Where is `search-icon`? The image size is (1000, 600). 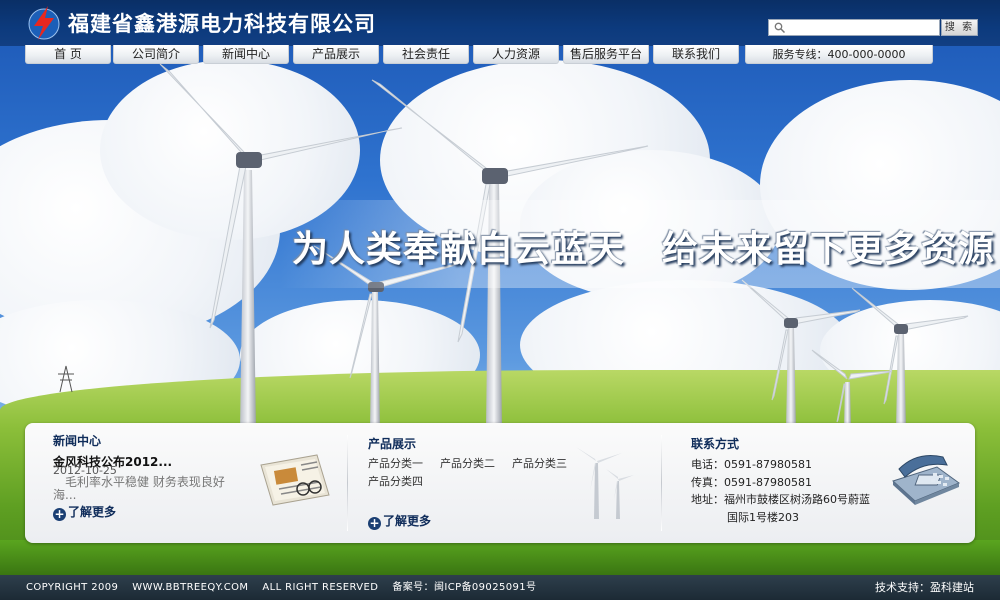 search-icon is located at coordinates (779, 27).